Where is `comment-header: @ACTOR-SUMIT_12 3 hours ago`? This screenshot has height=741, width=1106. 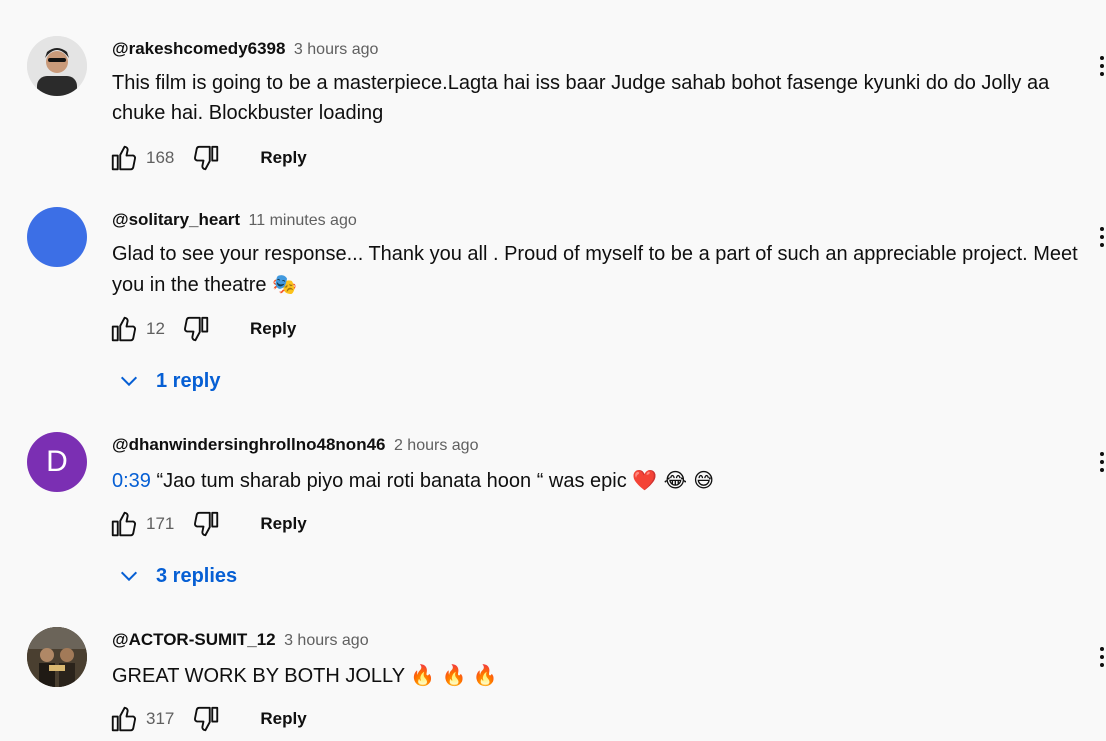 comment-header: @ACTOR-SUMIT_12 3 hours ago is located at coordinates (240, 640).